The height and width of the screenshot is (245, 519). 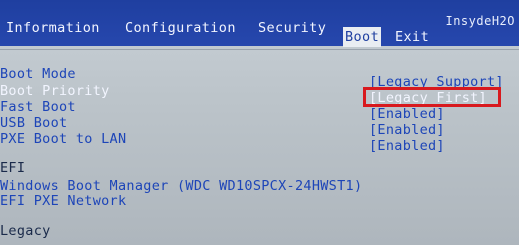 I want to click on tab-security: Security, so click(x=292, y=28).